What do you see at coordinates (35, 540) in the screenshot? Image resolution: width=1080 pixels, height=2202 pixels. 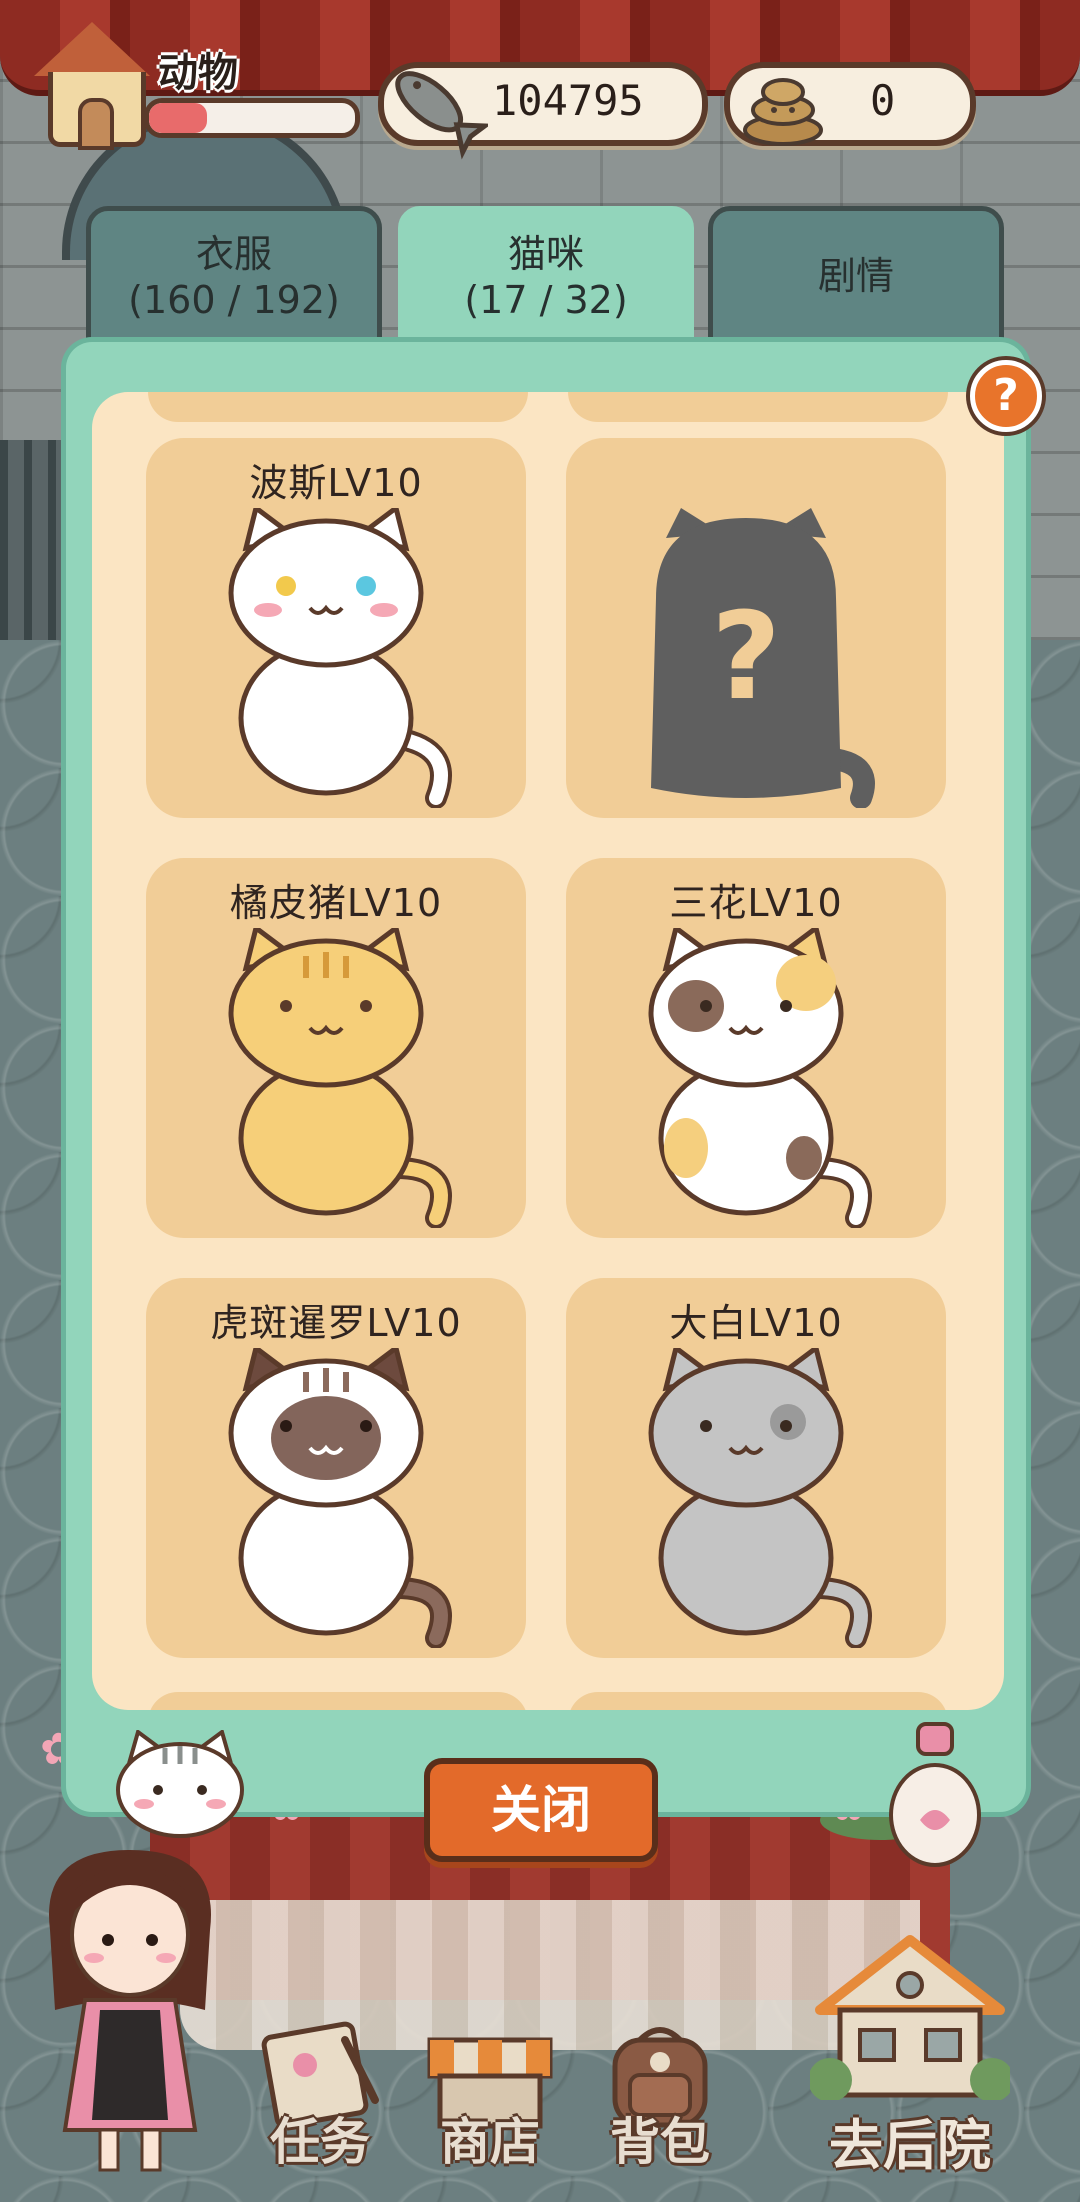 I see `iron-railing` at bounding box center [35, 540].